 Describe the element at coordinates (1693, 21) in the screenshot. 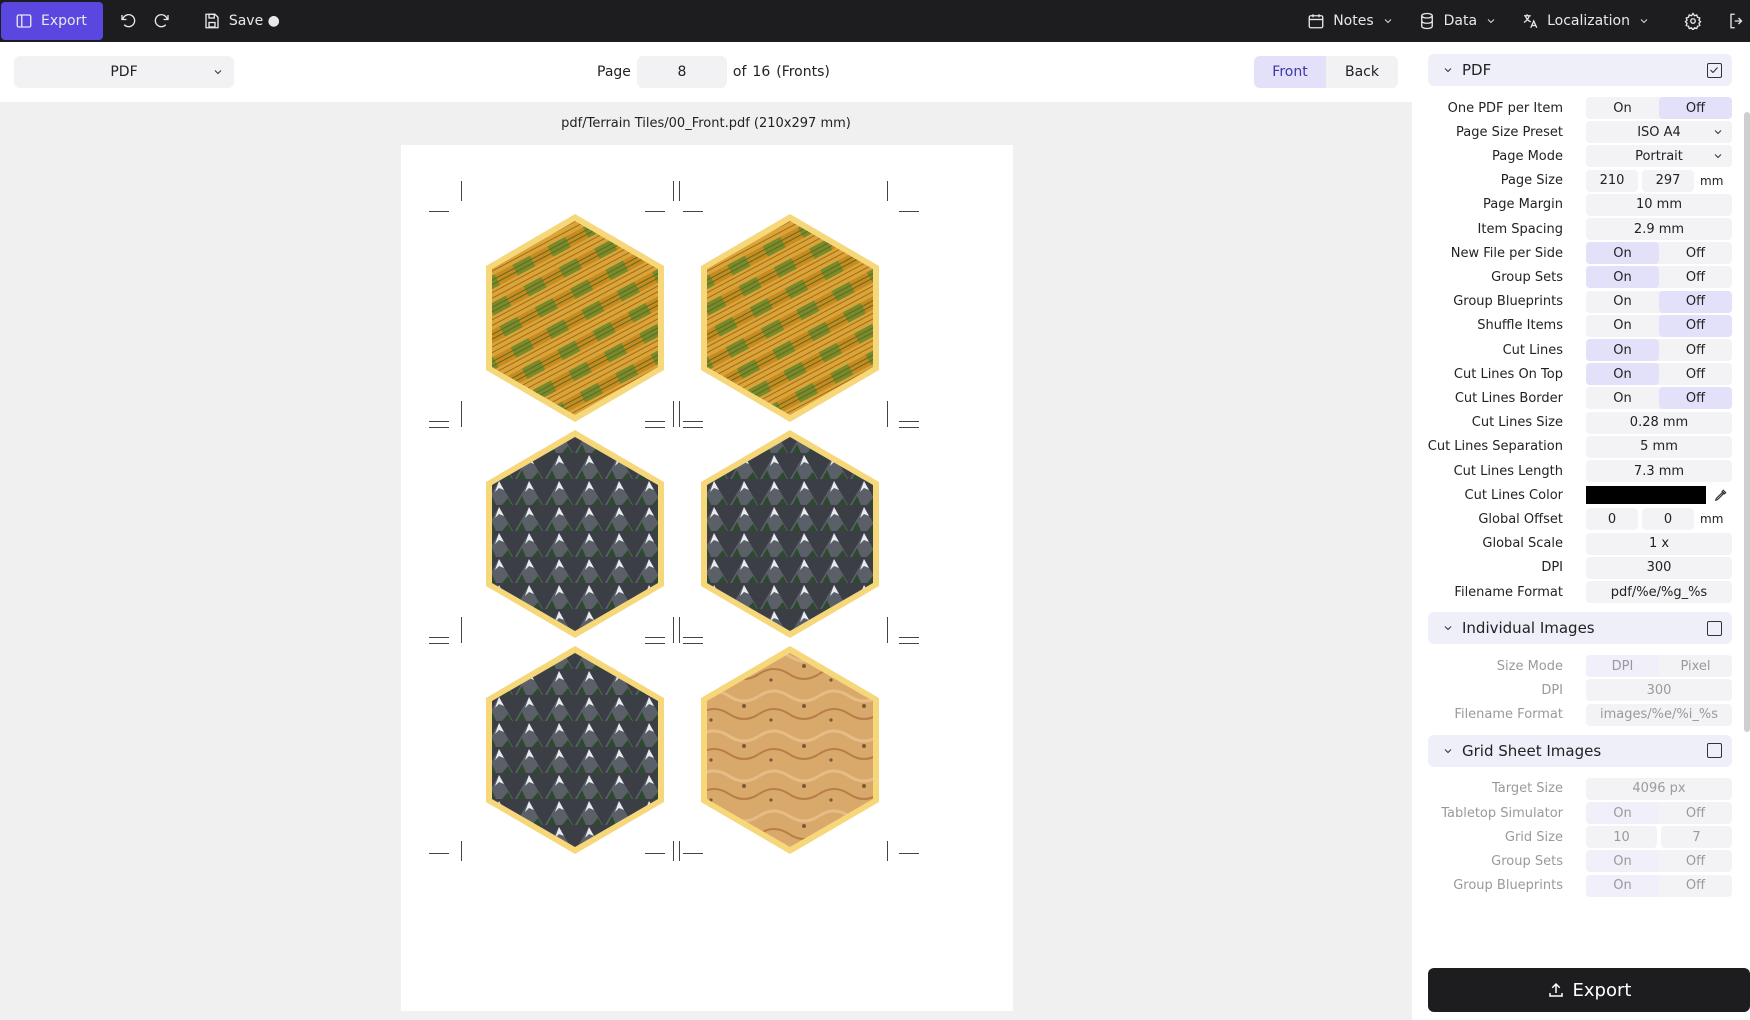

I see `settings-button` at that location.